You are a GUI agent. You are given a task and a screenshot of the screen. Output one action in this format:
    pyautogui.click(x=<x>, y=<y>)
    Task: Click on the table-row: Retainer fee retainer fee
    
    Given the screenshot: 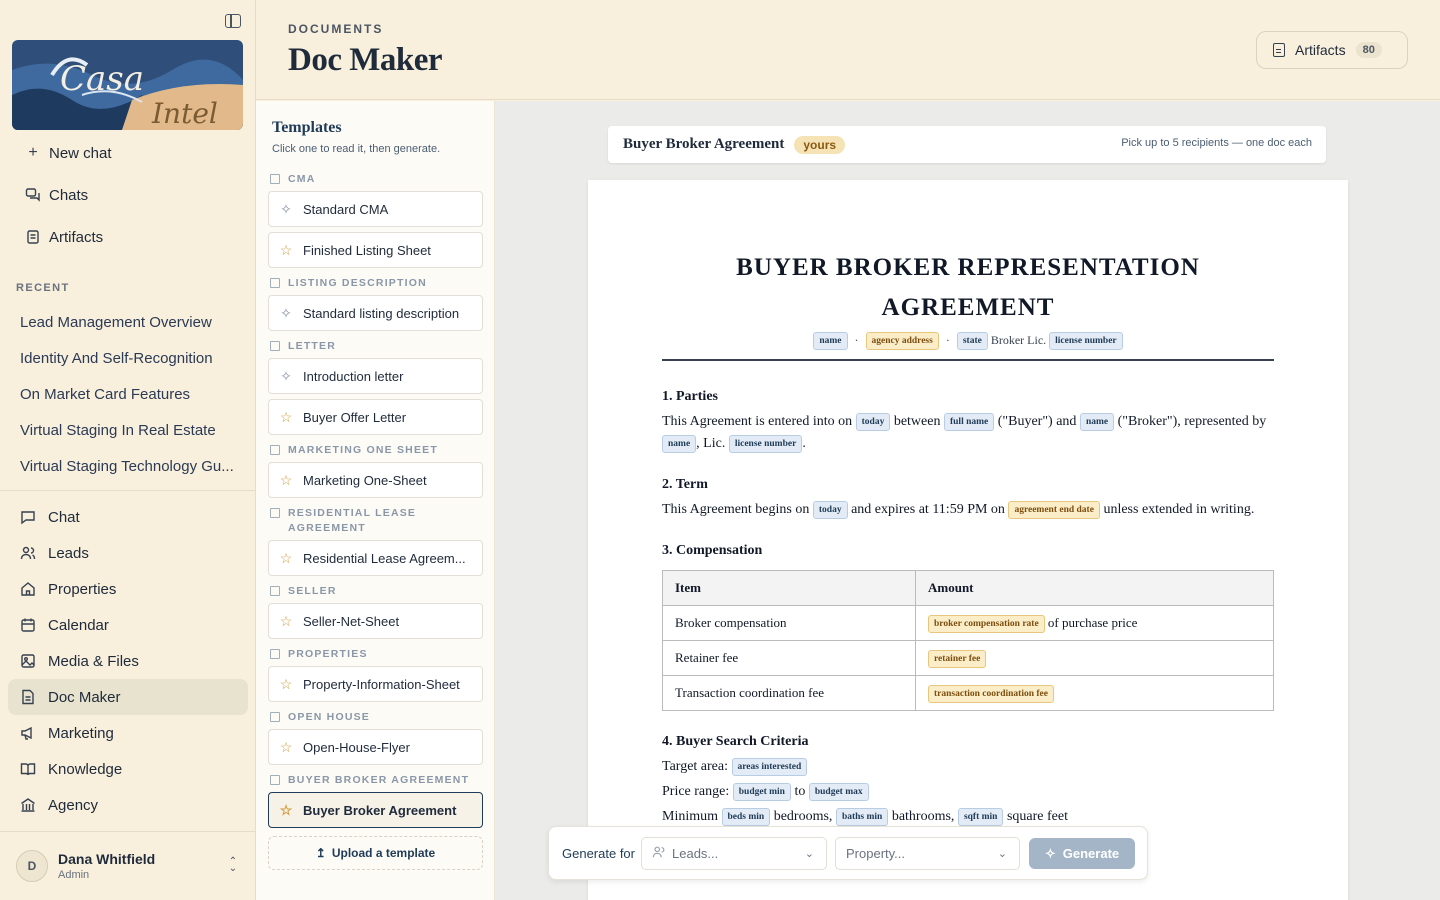 What is the action you would take?
    pyautogui.click(x=968, y=658)
    